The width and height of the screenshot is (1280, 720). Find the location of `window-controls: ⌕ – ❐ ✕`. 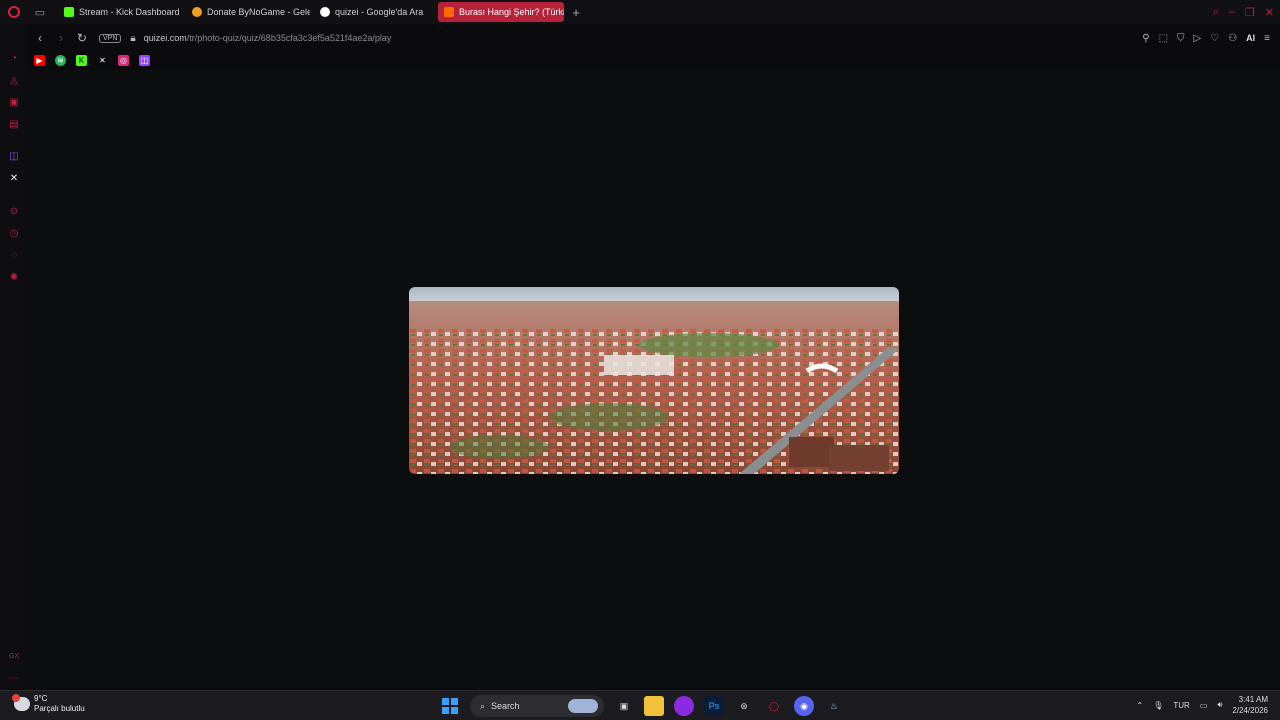

window-controls: ⌕ – ❐ ✕ is located at coordinates (1243, 12).